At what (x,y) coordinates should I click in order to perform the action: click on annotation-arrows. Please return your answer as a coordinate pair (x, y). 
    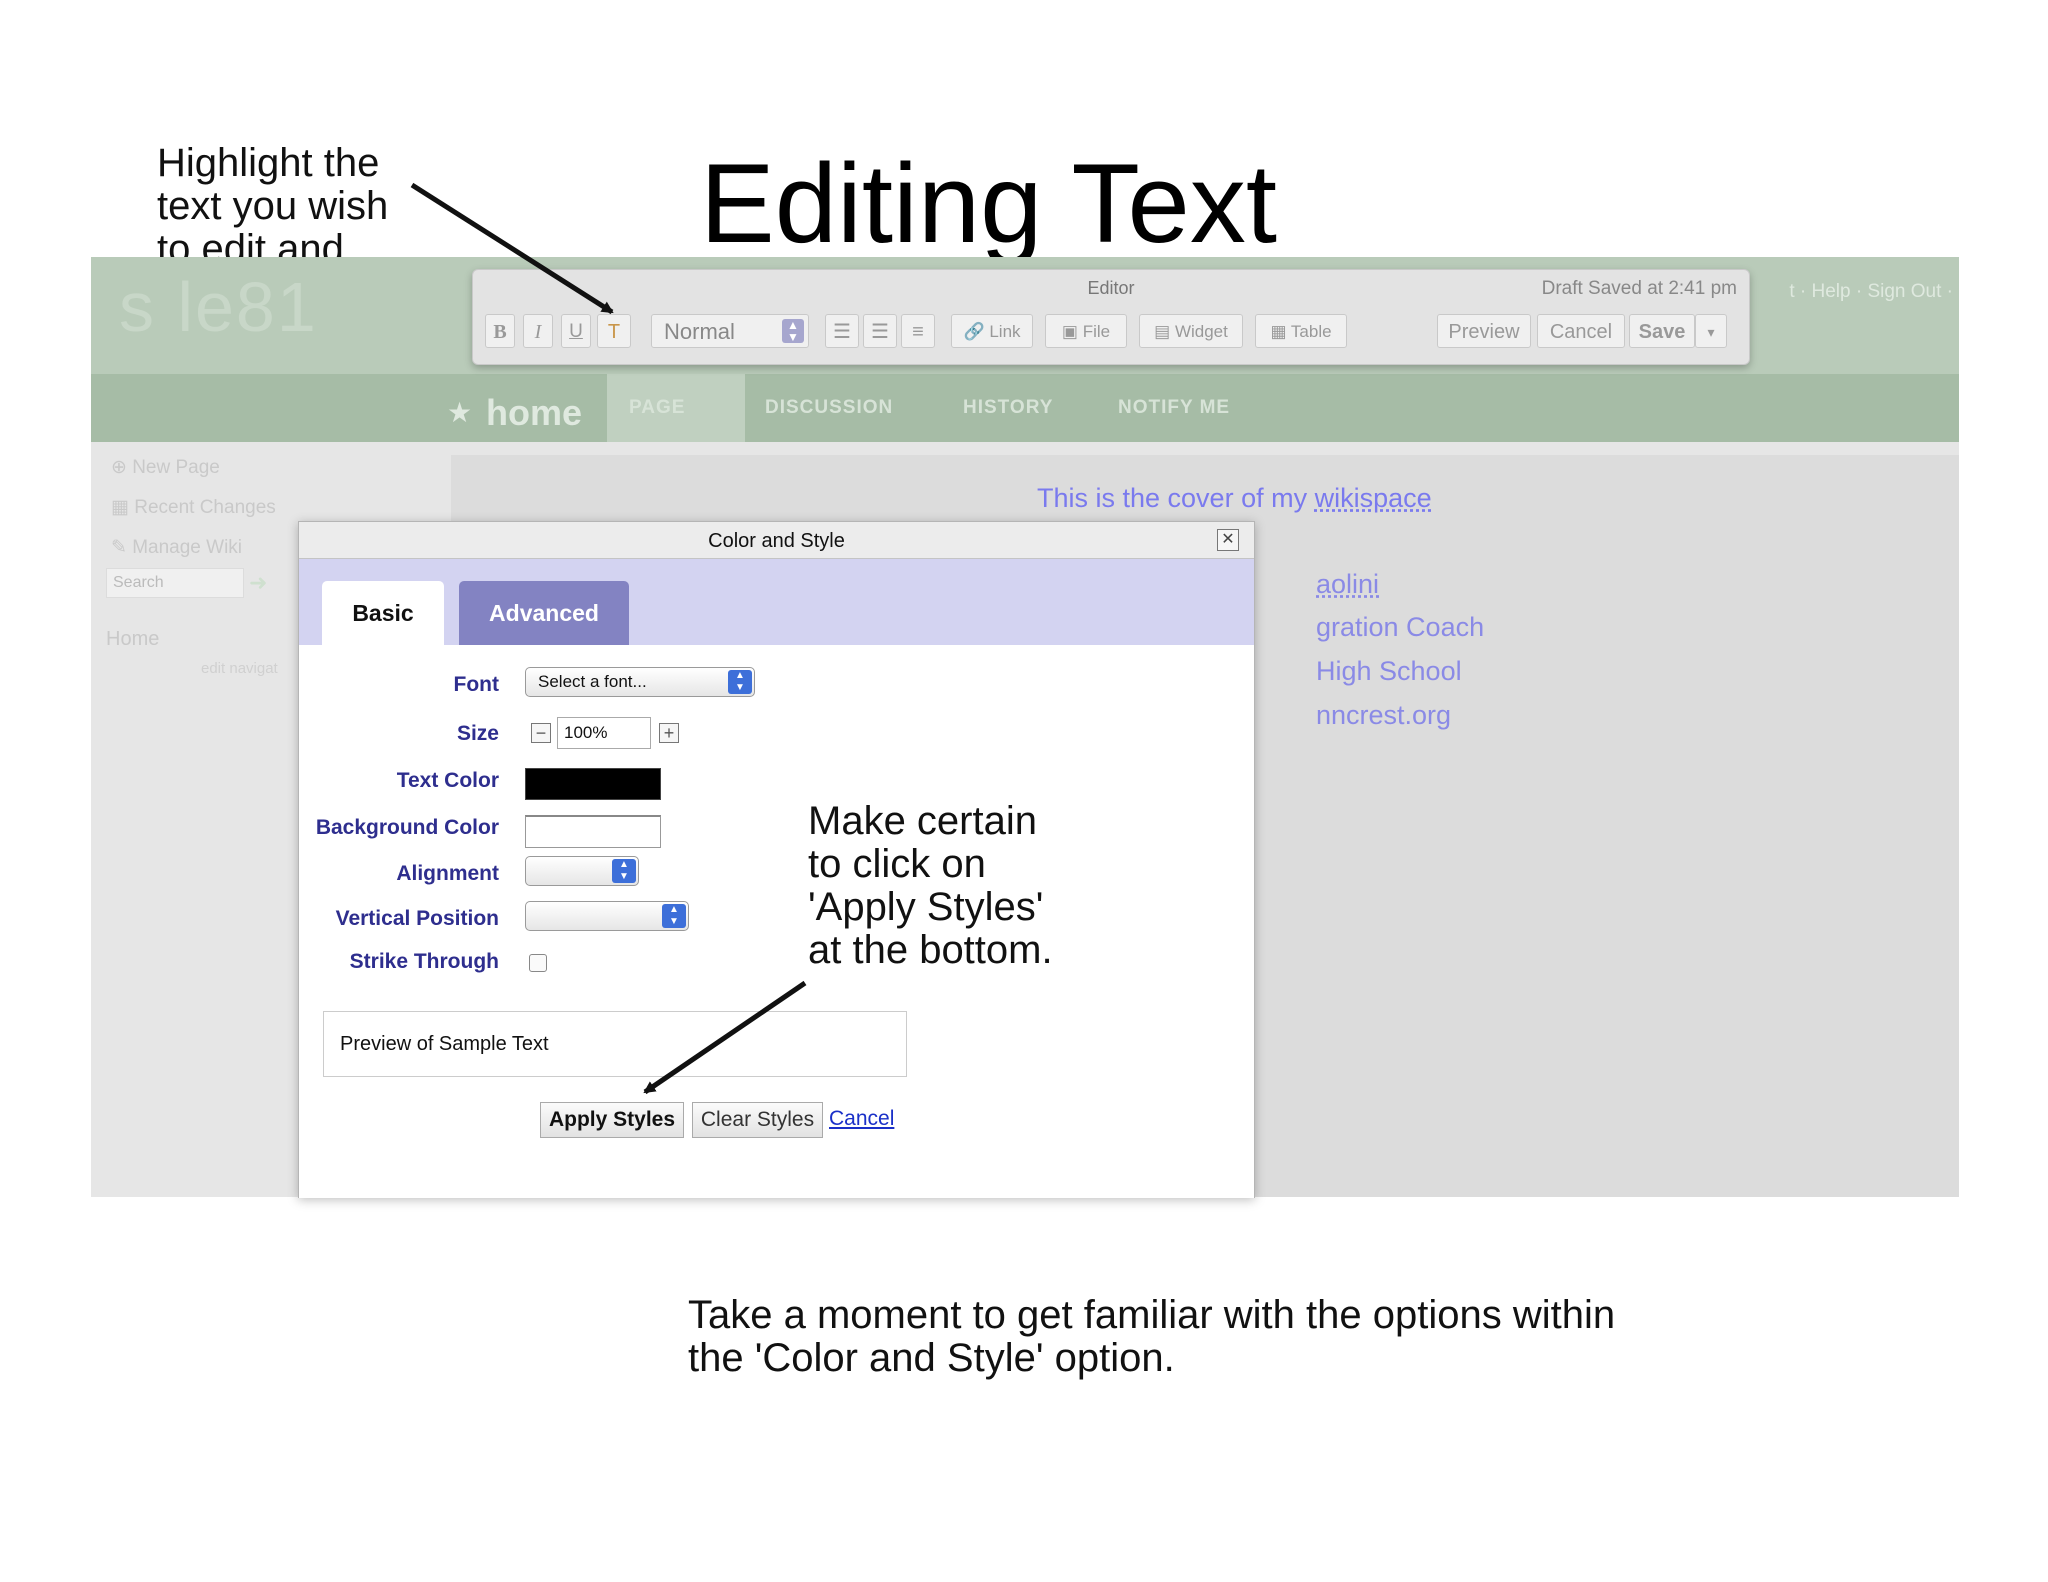
    Looking at the image, I should click on (608, 638).